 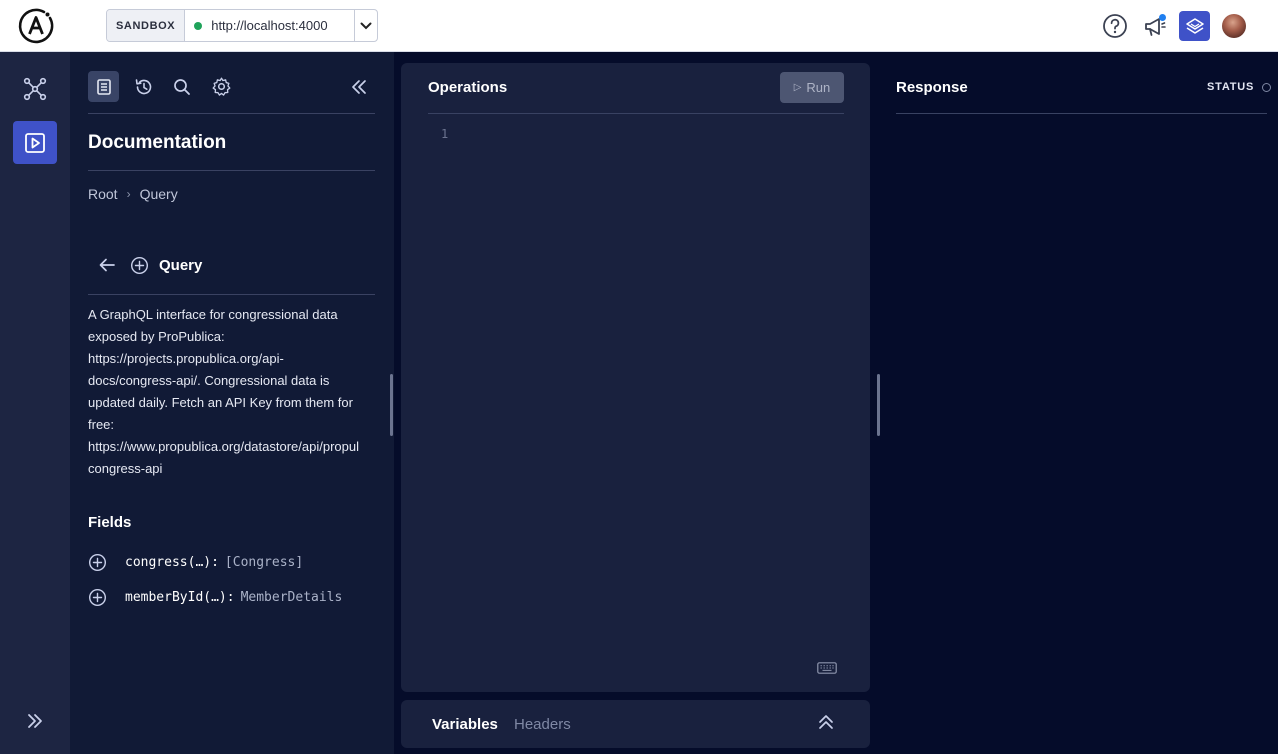 What do you see at coordinates (103, 86) in the screenshot?
I see `document-icon` at bounding box center [103, 86].